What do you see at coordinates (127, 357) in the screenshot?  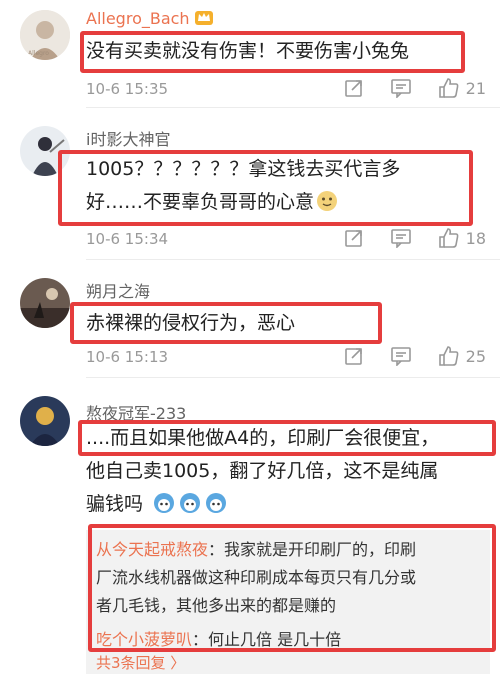 I see `comment-time: 10-6 15:13` at bounding box center [127, 357].